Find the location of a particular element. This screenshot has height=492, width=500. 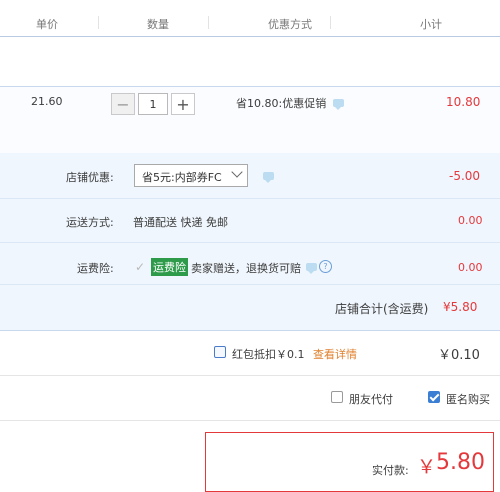

cart-header: 单价 数量 优惠方式 小计 is located at coordinates (250, 18).